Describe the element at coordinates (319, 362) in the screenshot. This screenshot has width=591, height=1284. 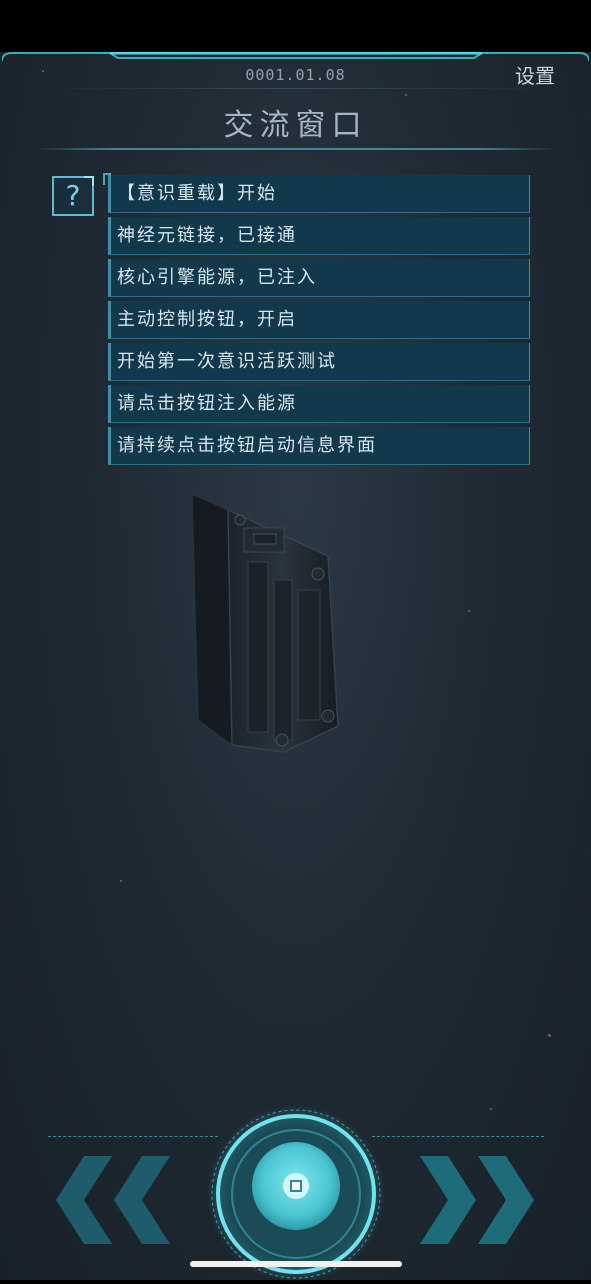
I see `message-item: 开始第一次意识活跃测试` at that location.